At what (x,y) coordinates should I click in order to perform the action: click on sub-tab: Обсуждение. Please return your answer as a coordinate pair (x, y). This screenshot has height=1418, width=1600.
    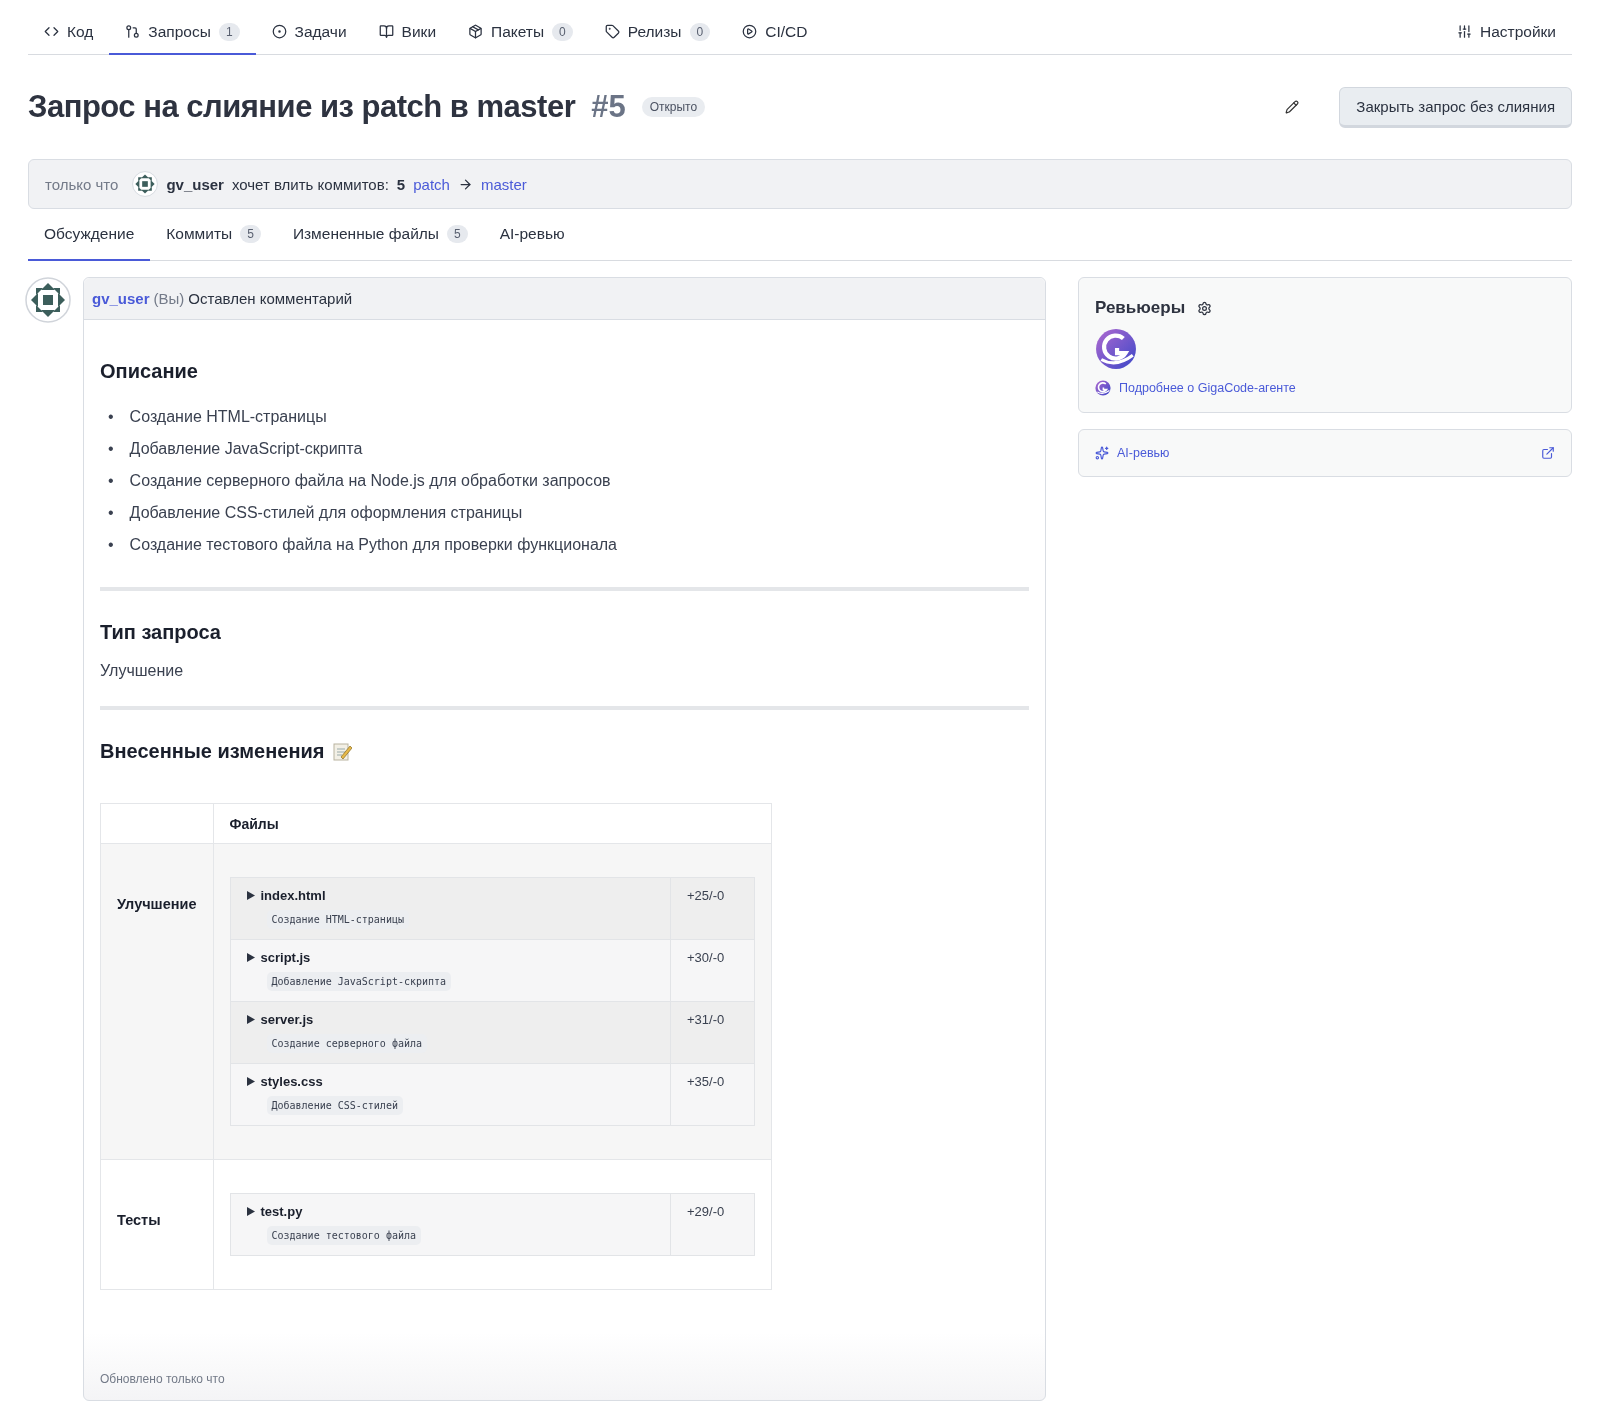
    Looking at the image, I should click on (89, 235).